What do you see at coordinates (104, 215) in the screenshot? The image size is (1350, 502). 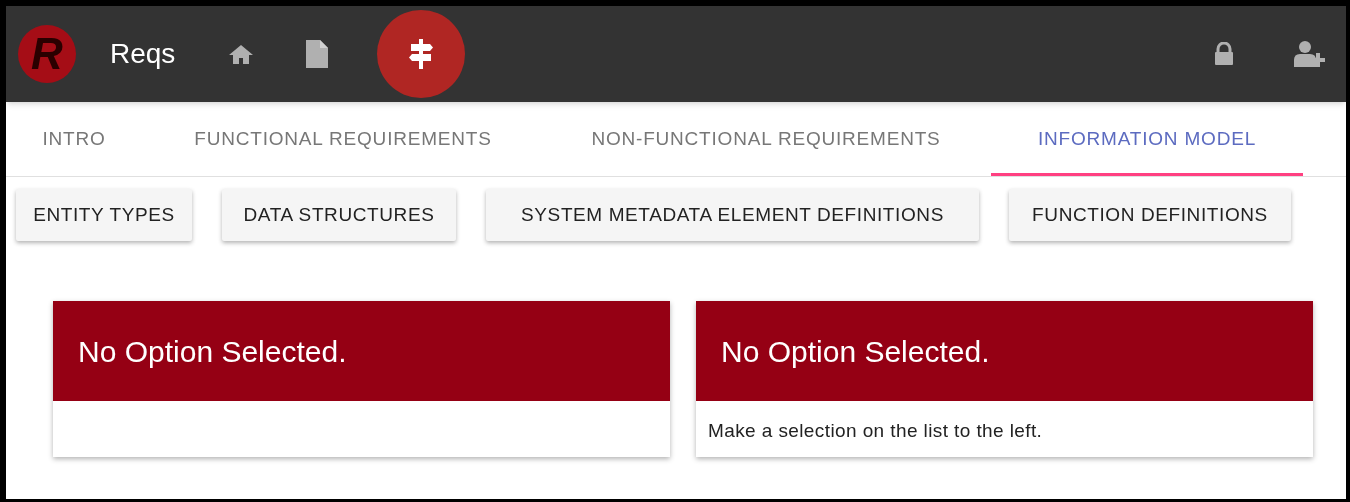 I see `section-button: ENTITY TYPES` at bounding box center [104, 215].